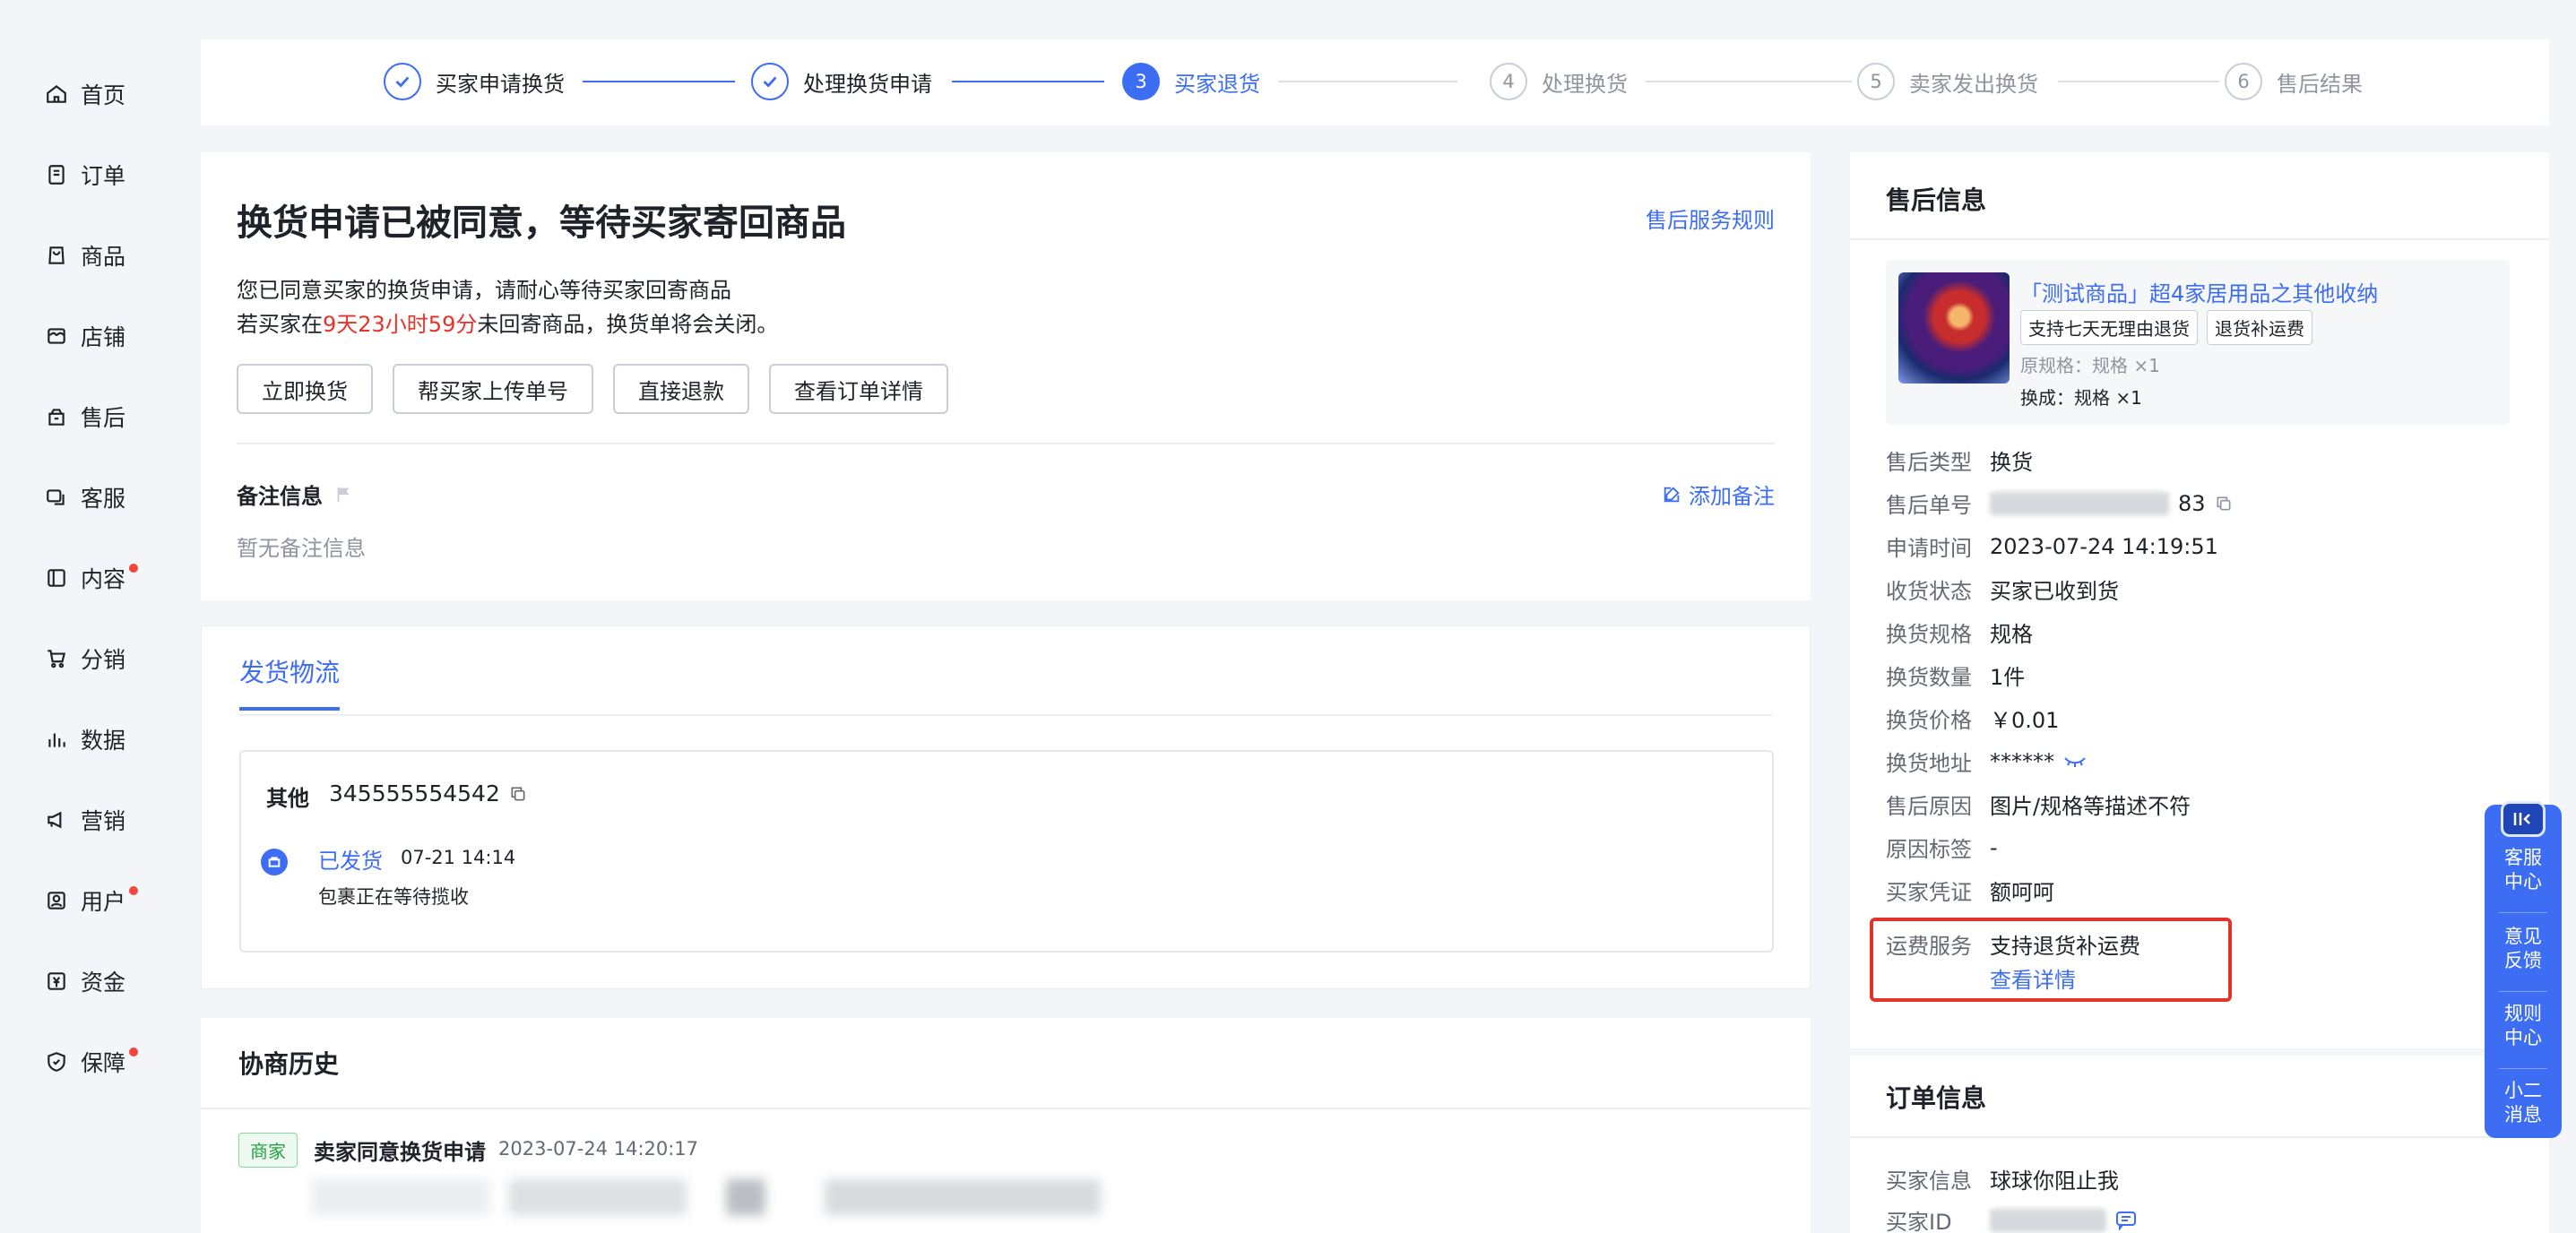  I want to click on sidebar-item-label: 用户, so click(110, 901).